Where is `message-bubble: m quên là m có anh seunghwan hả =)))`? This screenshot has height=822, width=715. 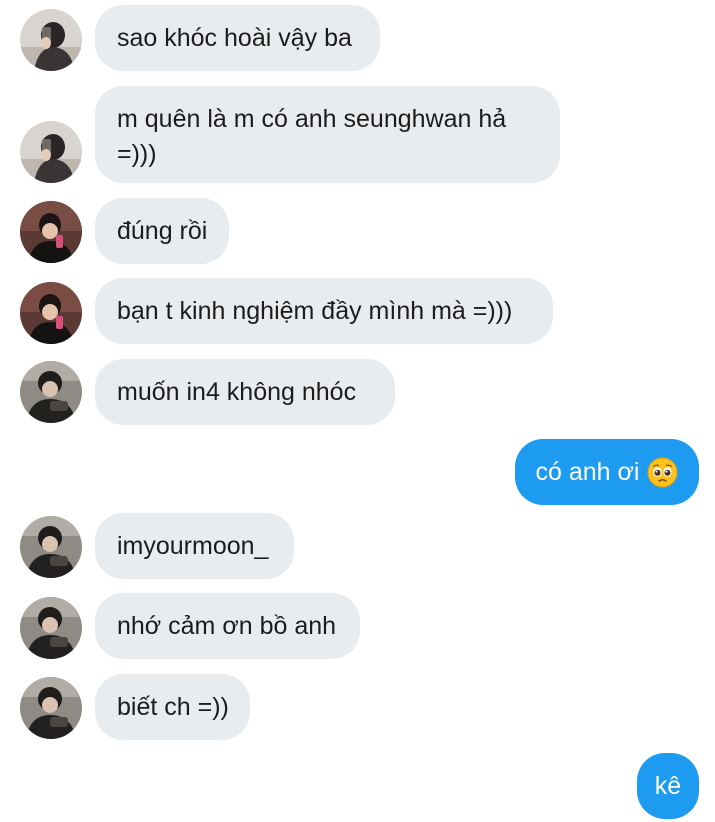 message-bubble: m quên là m có anh seunghwan hả =))) is located at coordinates (327, 134).